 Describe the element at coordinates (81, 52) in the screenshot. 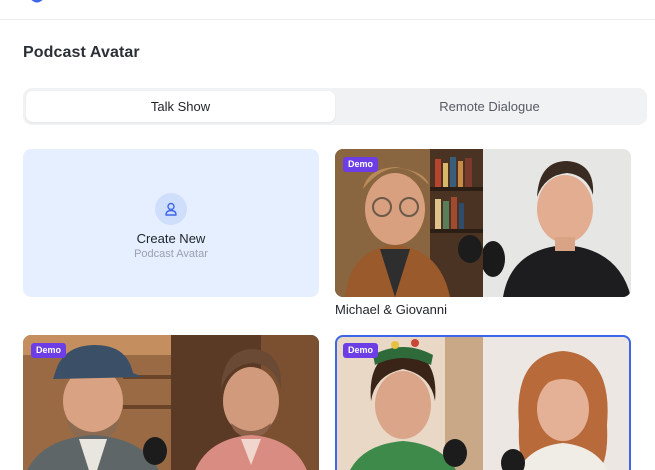

I see `page-title: Podcast Avatar` at that location.